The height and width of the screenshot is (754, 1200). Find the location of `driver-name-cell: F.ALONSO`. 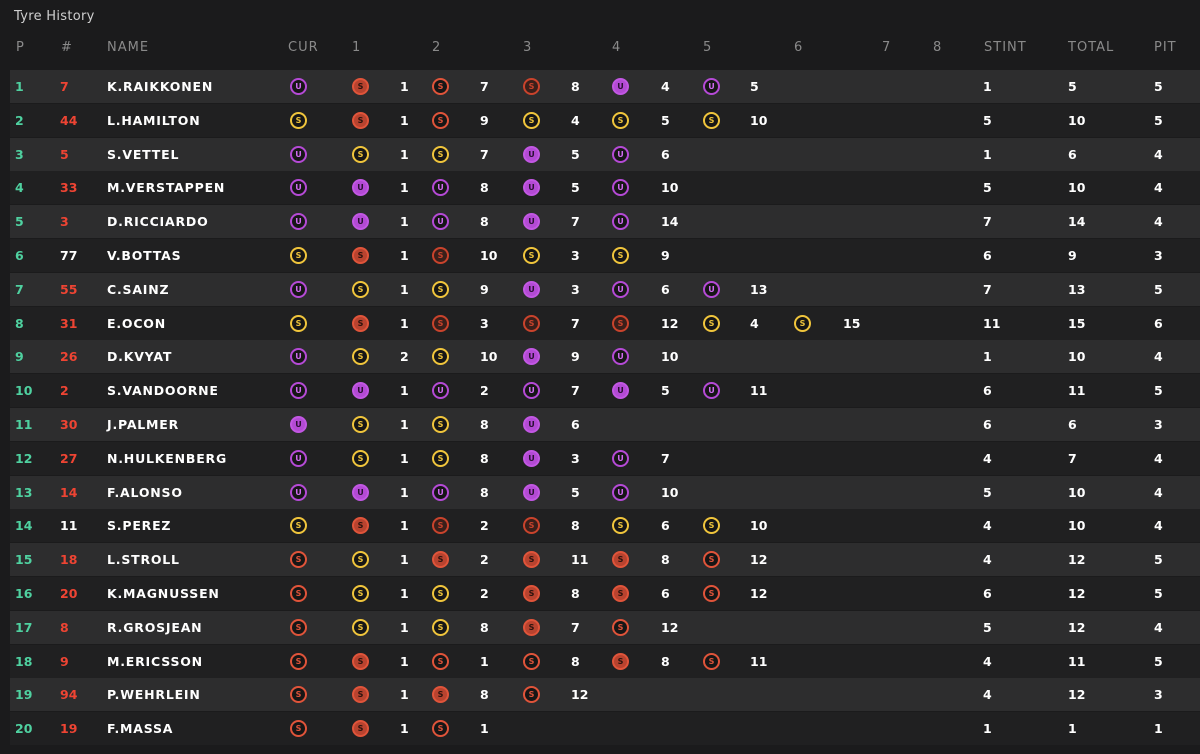

driver-name-cell: F.ALONSO is located at coordinates (145, 492).